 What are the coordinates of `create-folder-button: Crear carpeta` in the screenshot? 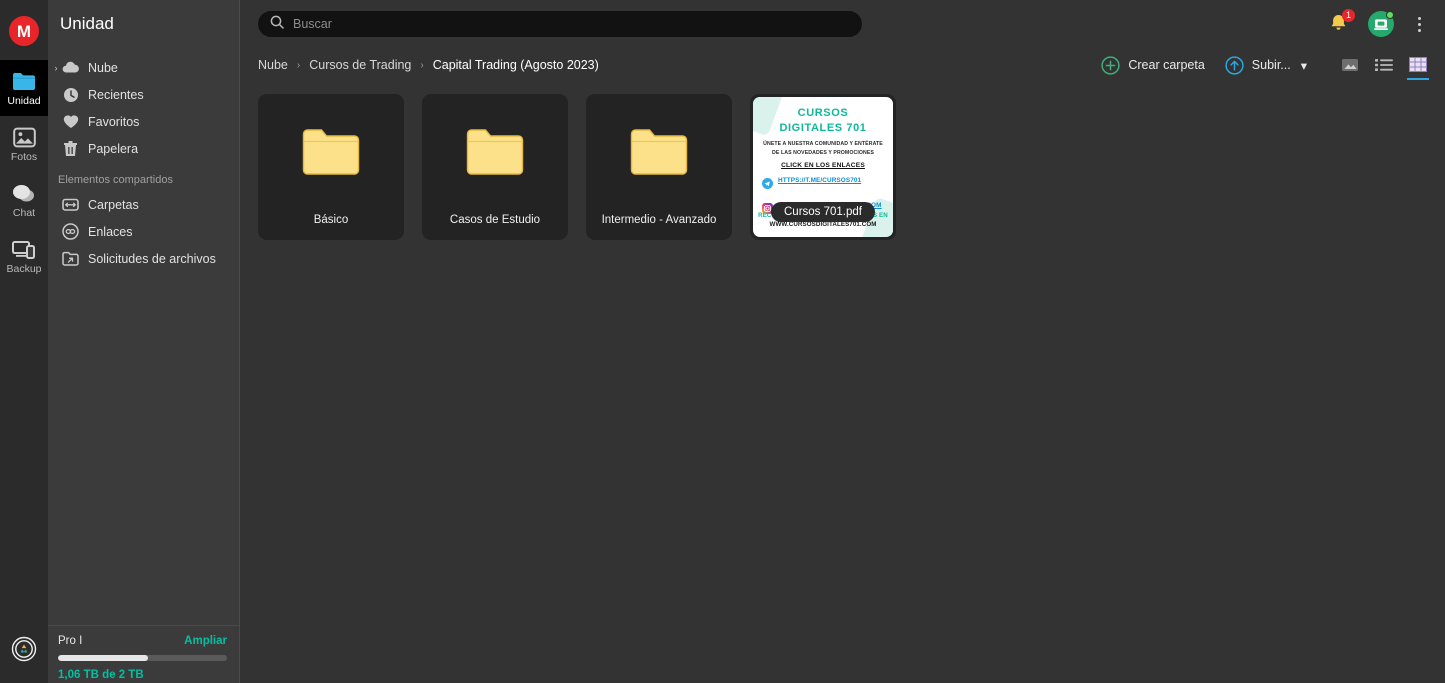 It's located at (1152, 65).